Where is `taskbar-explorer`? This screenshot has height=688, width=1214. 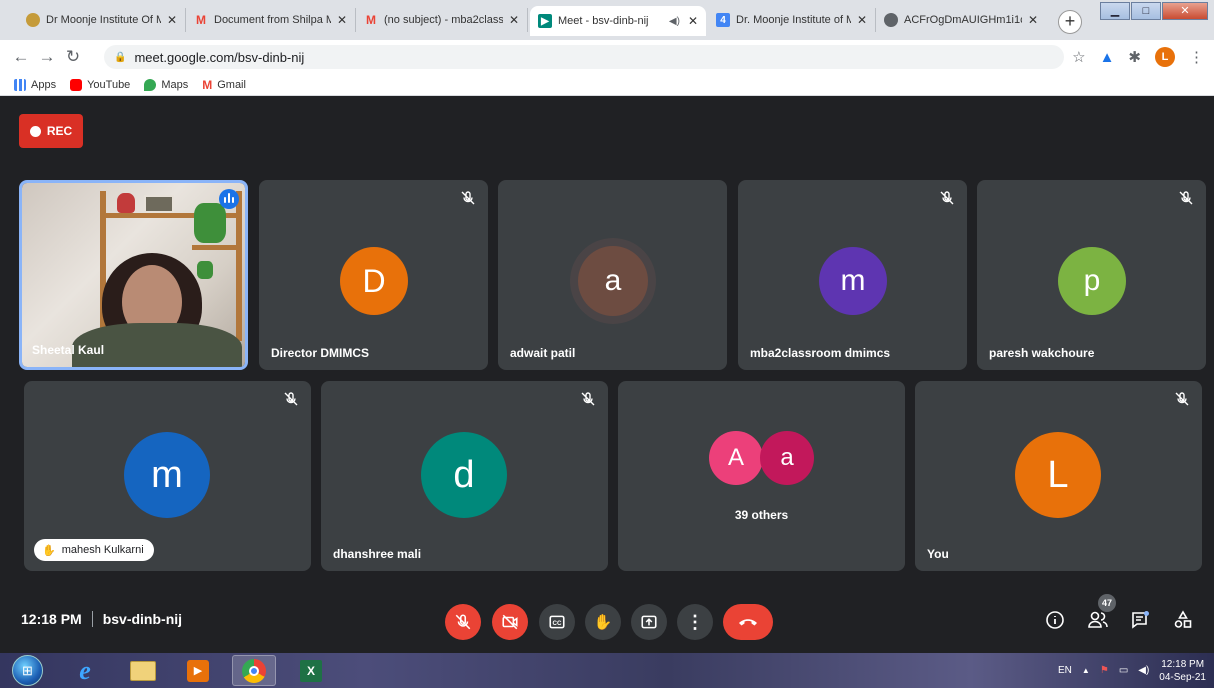
taskbar-explorer is located at coordinates (143, 670).